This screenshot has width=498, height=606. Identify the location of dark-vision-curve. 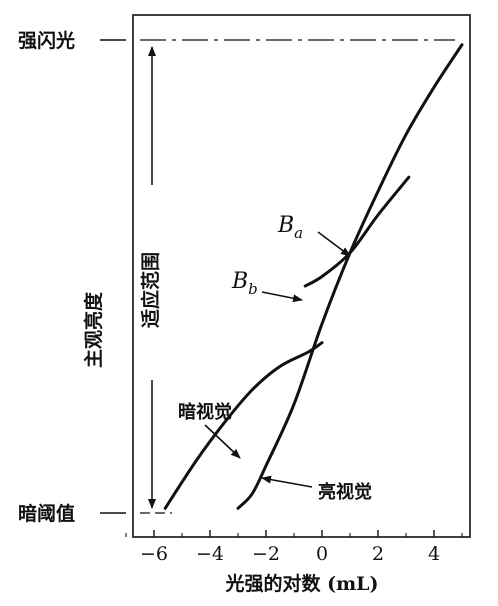
(243, 425).